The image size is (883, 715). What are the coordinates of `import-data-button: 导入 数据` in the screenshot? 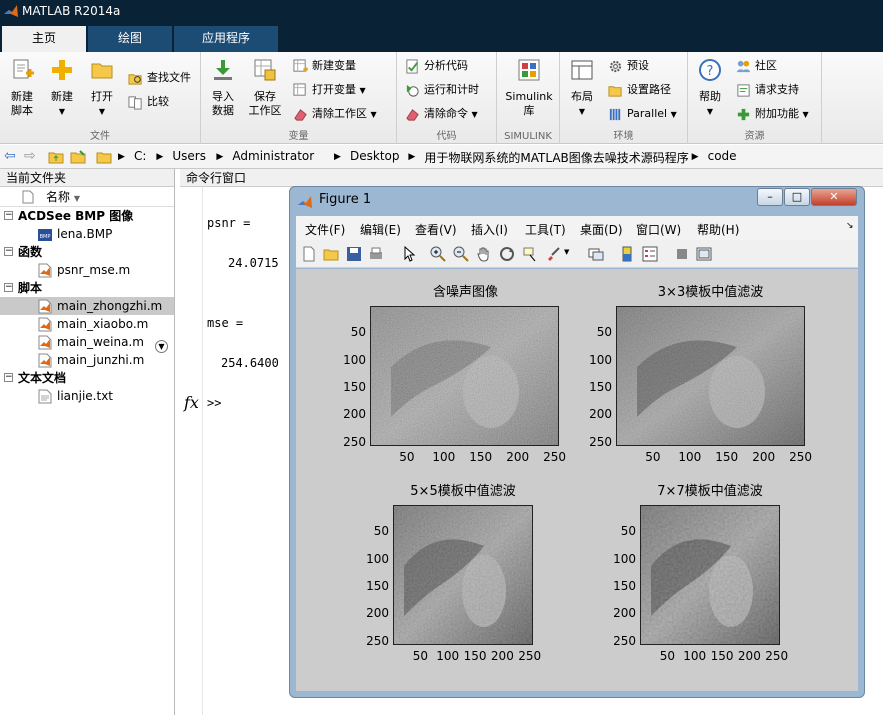 It's located at (223, 88).